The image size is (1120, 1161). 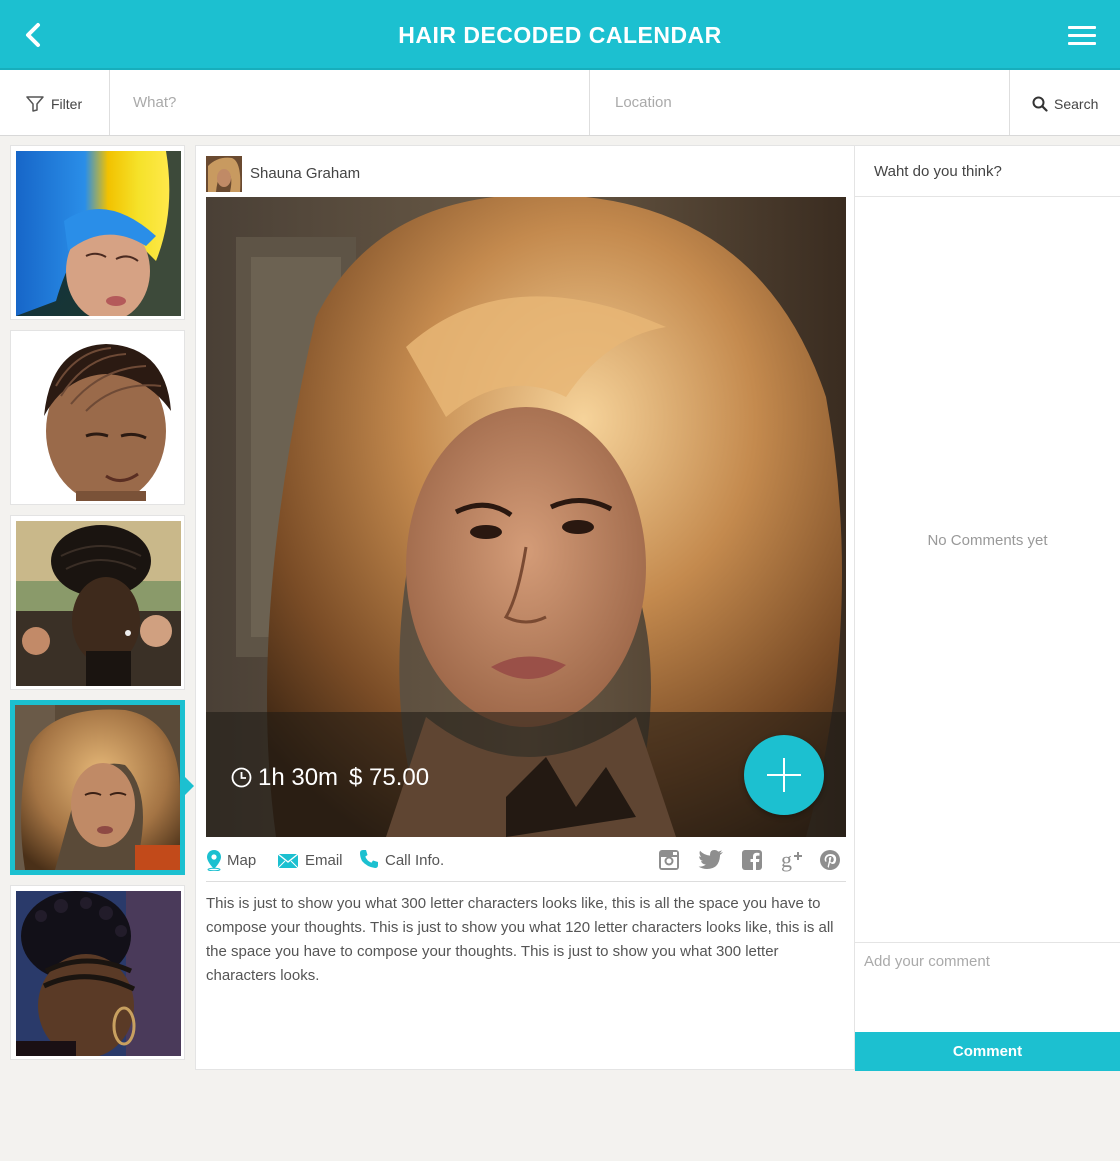 I want to click on search-button: Search, so click(x=1065, y=102).